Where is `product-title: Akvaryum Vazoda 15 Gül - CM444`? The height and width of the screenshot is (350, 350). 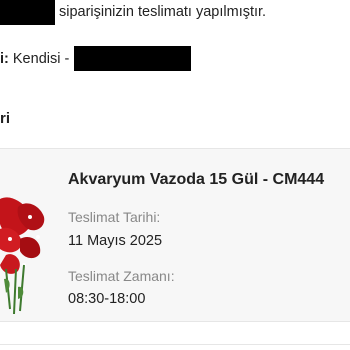 product-title: Akvaryum Vazoda 15 Gül - CM444 is located at coordinates (196, 179).